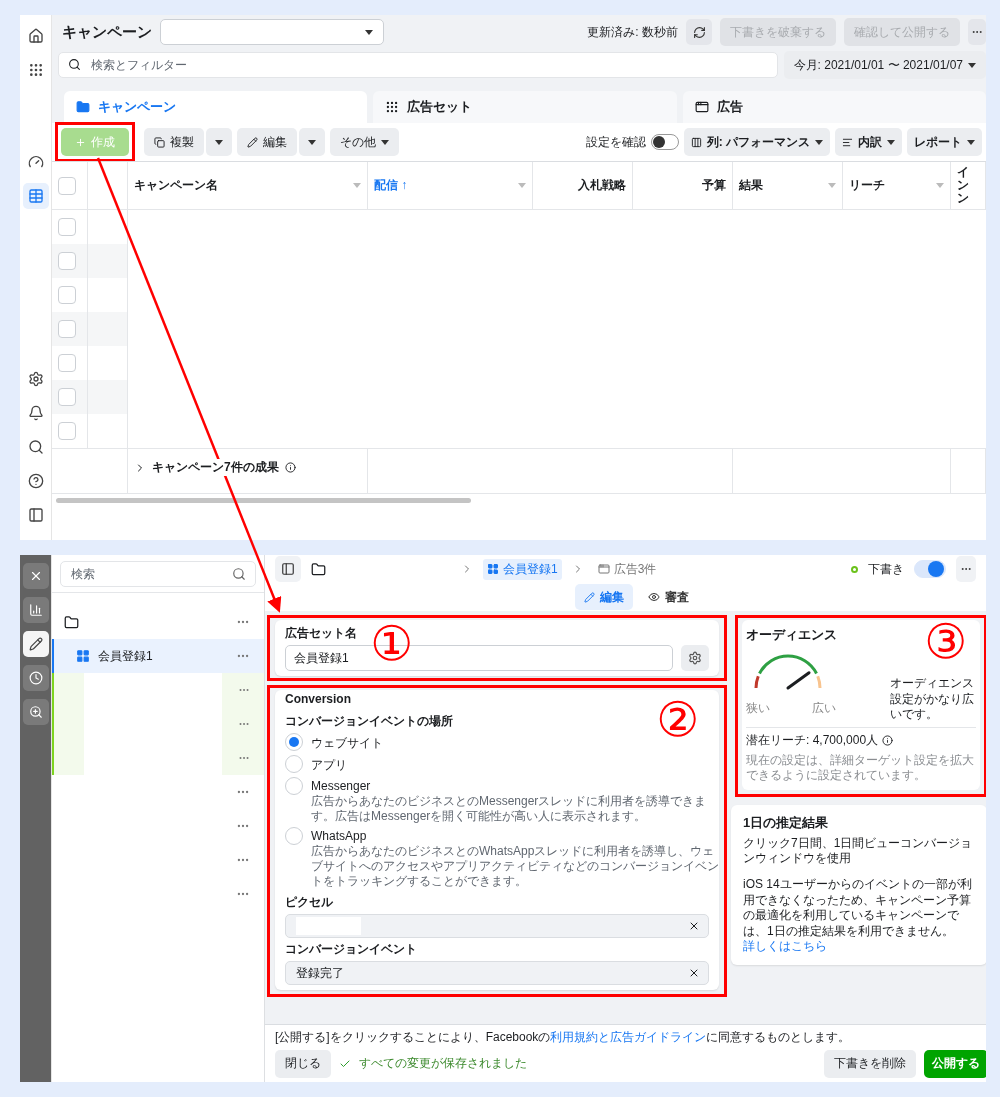  I want to click on column-header: インン, so click(968, 185).